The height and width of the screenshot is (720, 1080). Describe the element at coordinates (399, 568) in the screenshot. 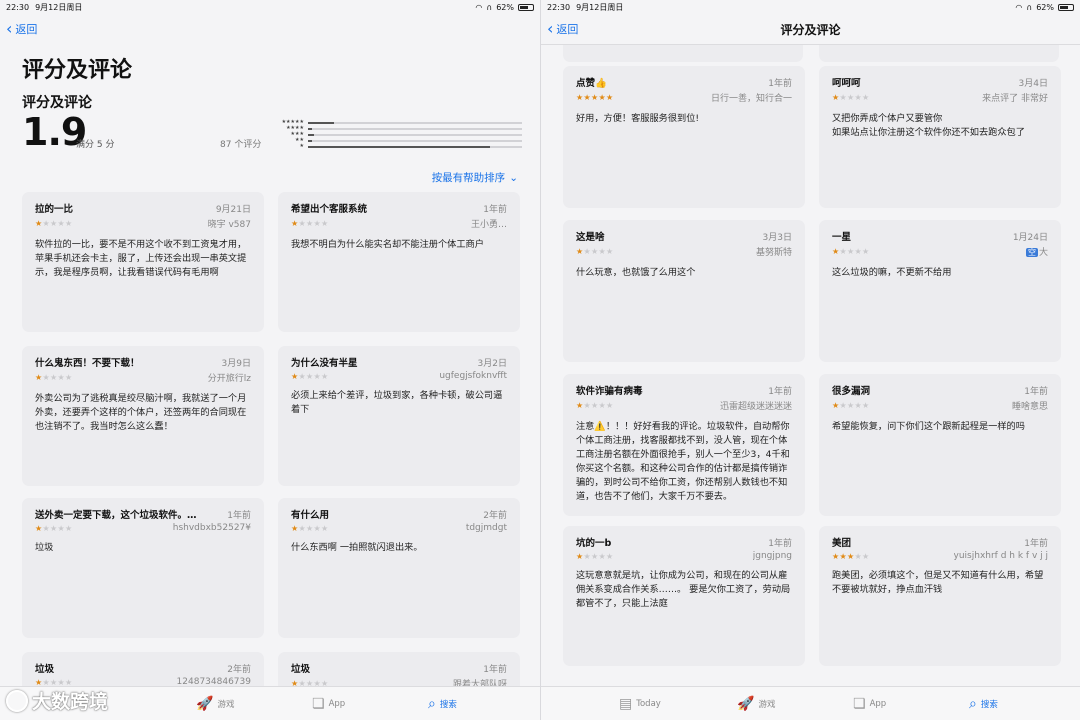

I see `review-card: 有什么用 2年前 ★★★★★ tdgjmdgt 什么东西啊 一拍照就闪退出来。` at that location.